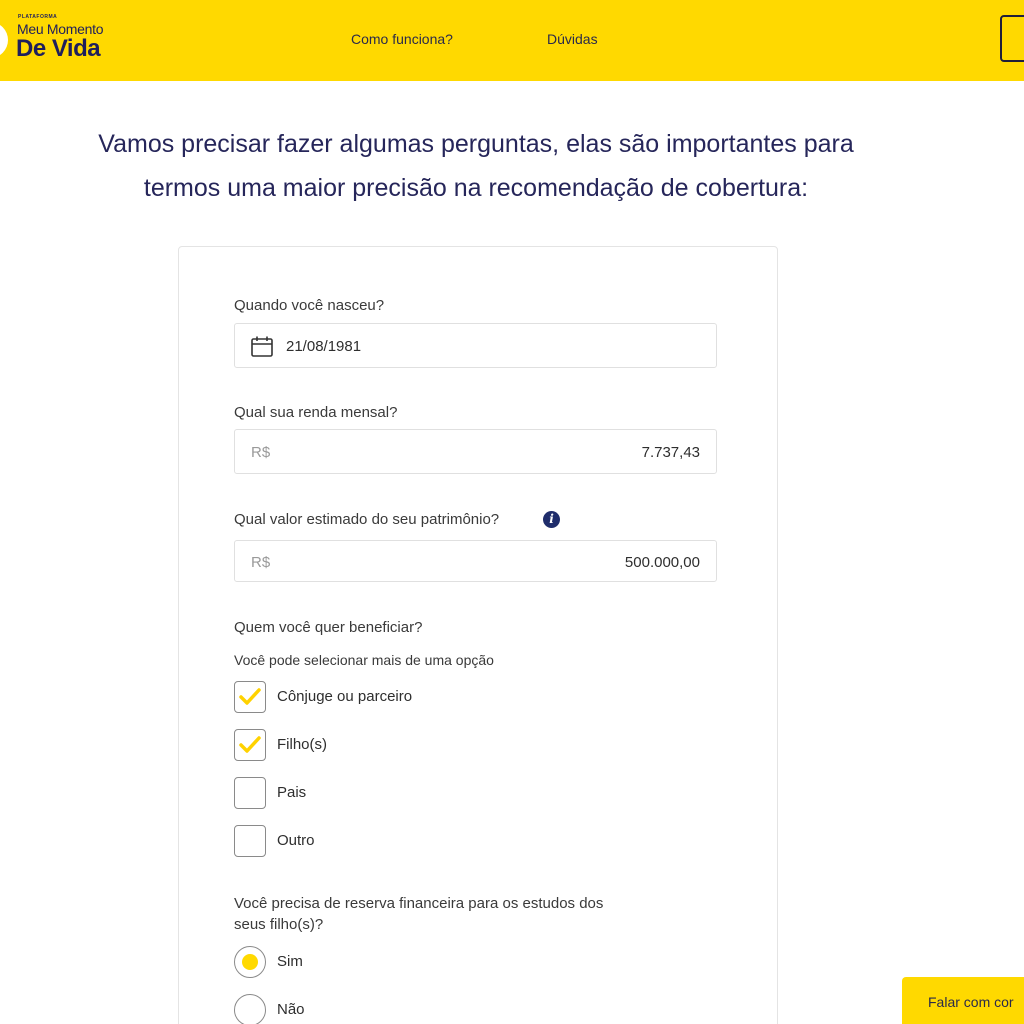 The width and height of the screenshot is (1024, 1024). What do you see at coordinates (324, 346) in the screenshot?
I see `birth-date-value: 21/08/1981` at bounding box center [324, 346].